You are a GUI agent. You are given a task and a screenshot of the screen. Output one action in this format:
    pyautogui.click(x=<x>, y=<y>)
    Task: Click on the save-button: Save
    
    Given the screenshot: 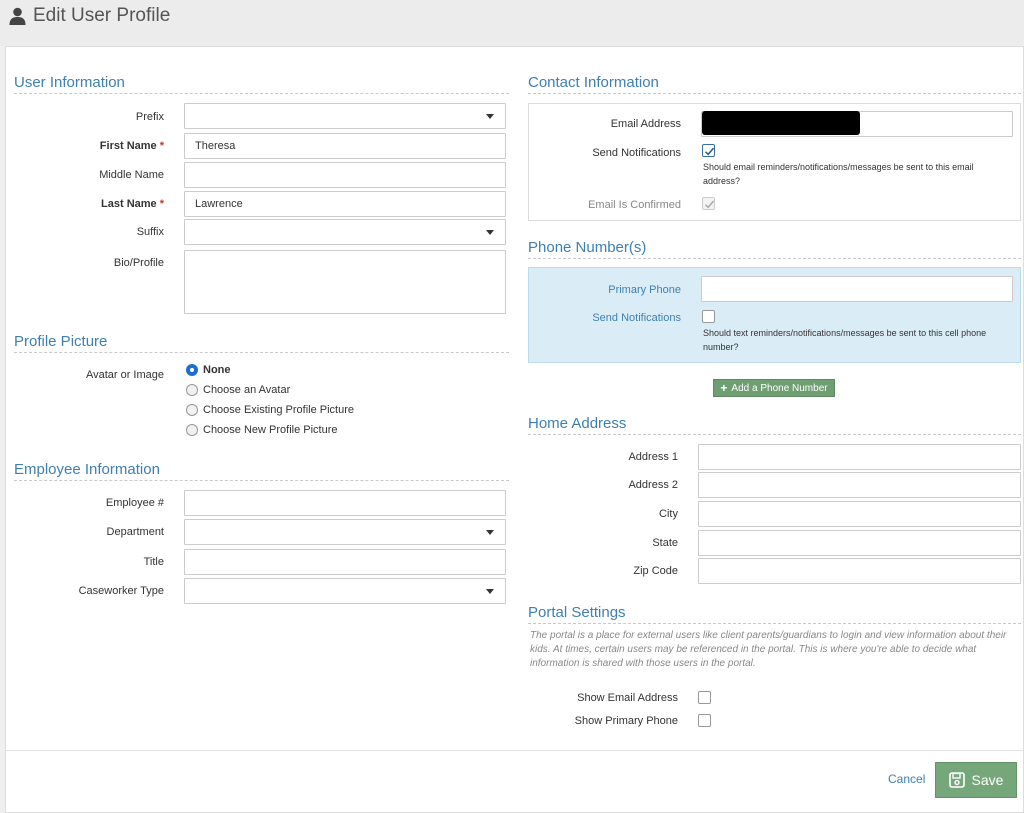 What is the action you would take?
    pyautogui.click(x=976, y=780)
    